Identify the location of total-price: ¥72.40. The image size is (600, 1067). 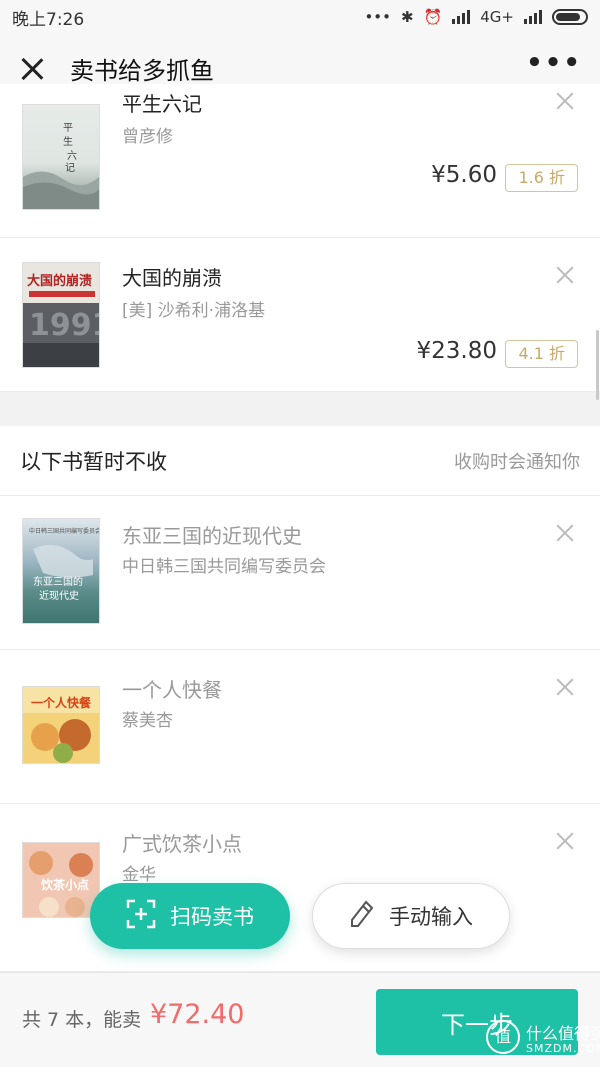
(197, 1014).